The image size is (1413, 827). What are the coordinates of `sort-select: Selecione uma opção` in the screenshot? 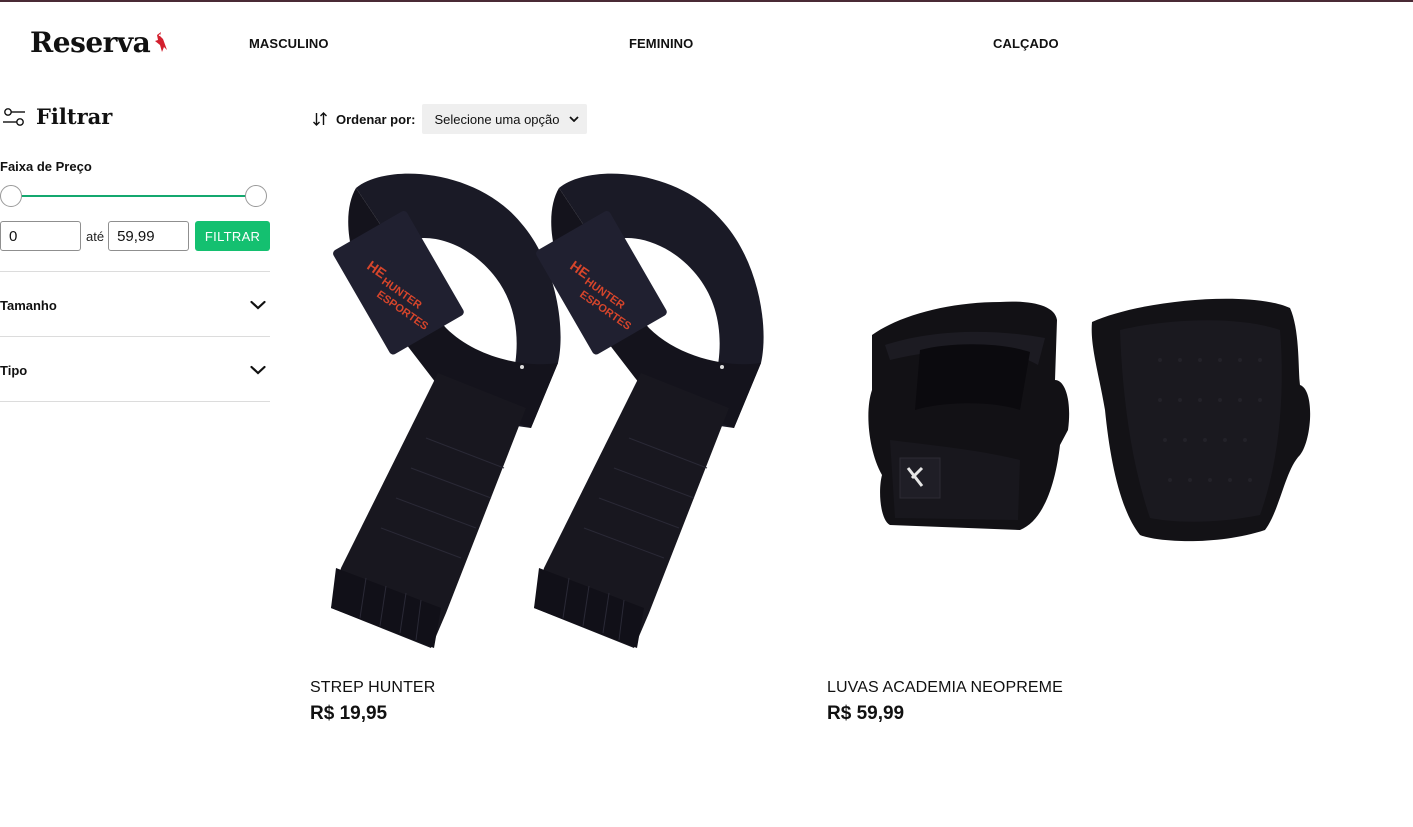 It's located at (505, 119).